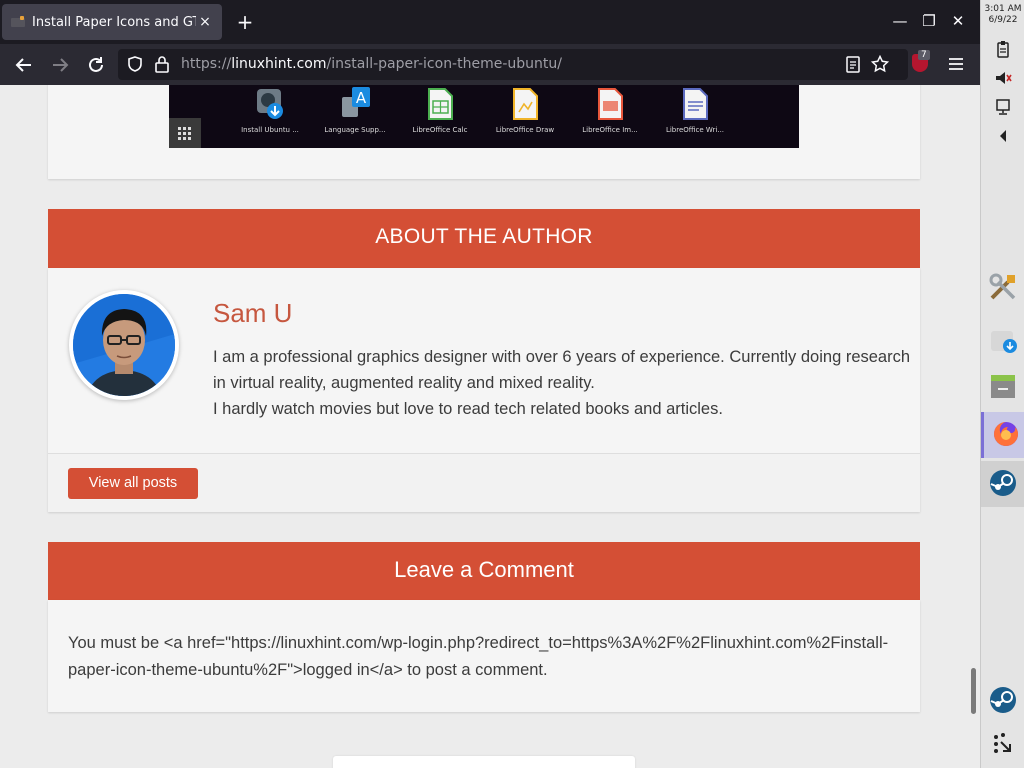 This screenshot has height=768, width=1024. Describe the element at coordinates (958, 21) in the screenshot. I see `close-window-button: ✕` at that location.